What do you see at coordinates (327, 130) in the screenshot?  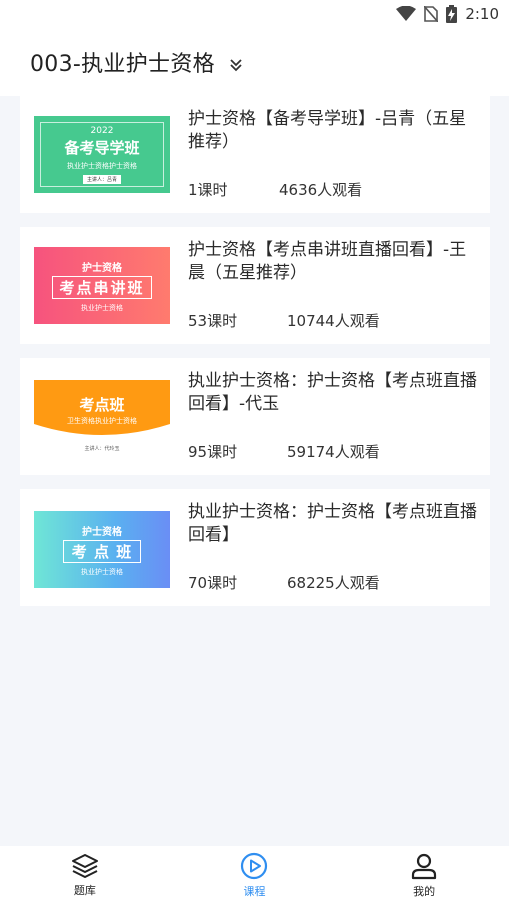 I see `course-title: 护士资格【备考导学班】-吕青（五星推荐）` at bounding box center [327, 130].